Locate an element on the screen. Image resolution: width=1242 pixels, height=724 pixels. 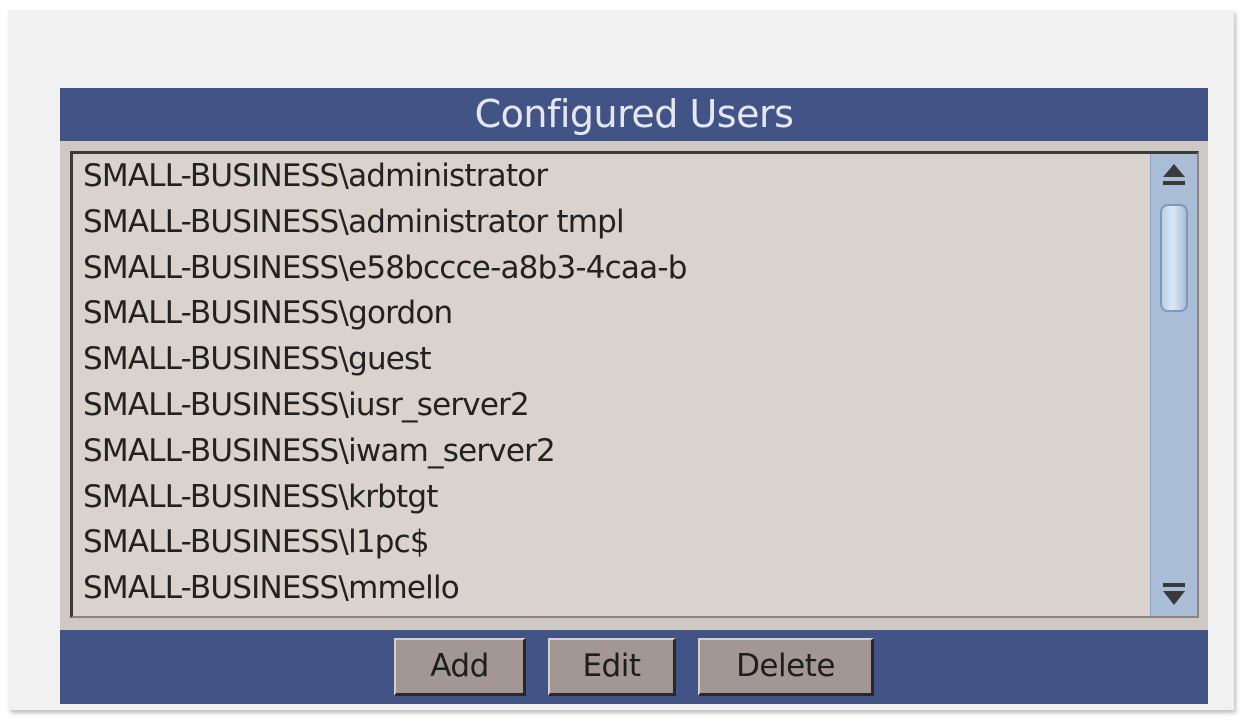
list-item: SMALL-BUSINESS\mmello is located at coordinates (611, 589).